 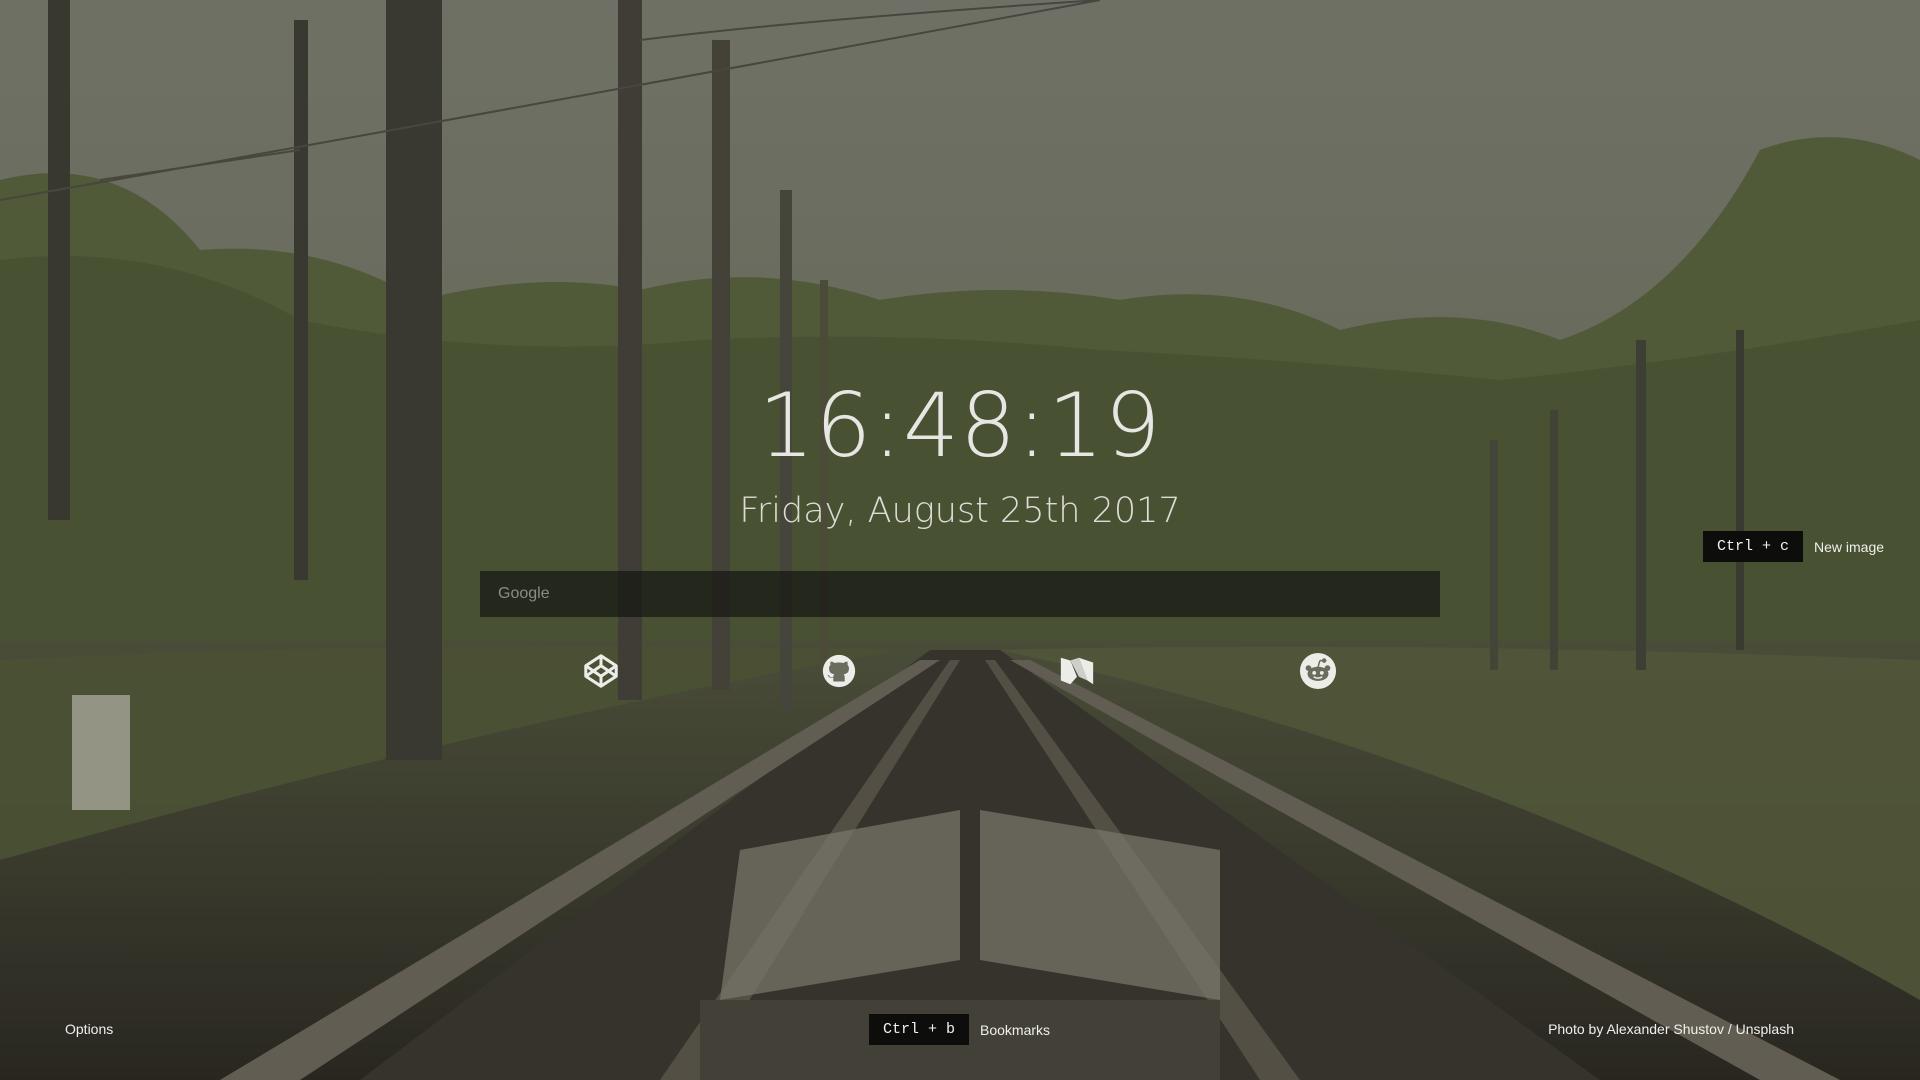 I want to click on codepen-icon, so click(x=601, y=671).